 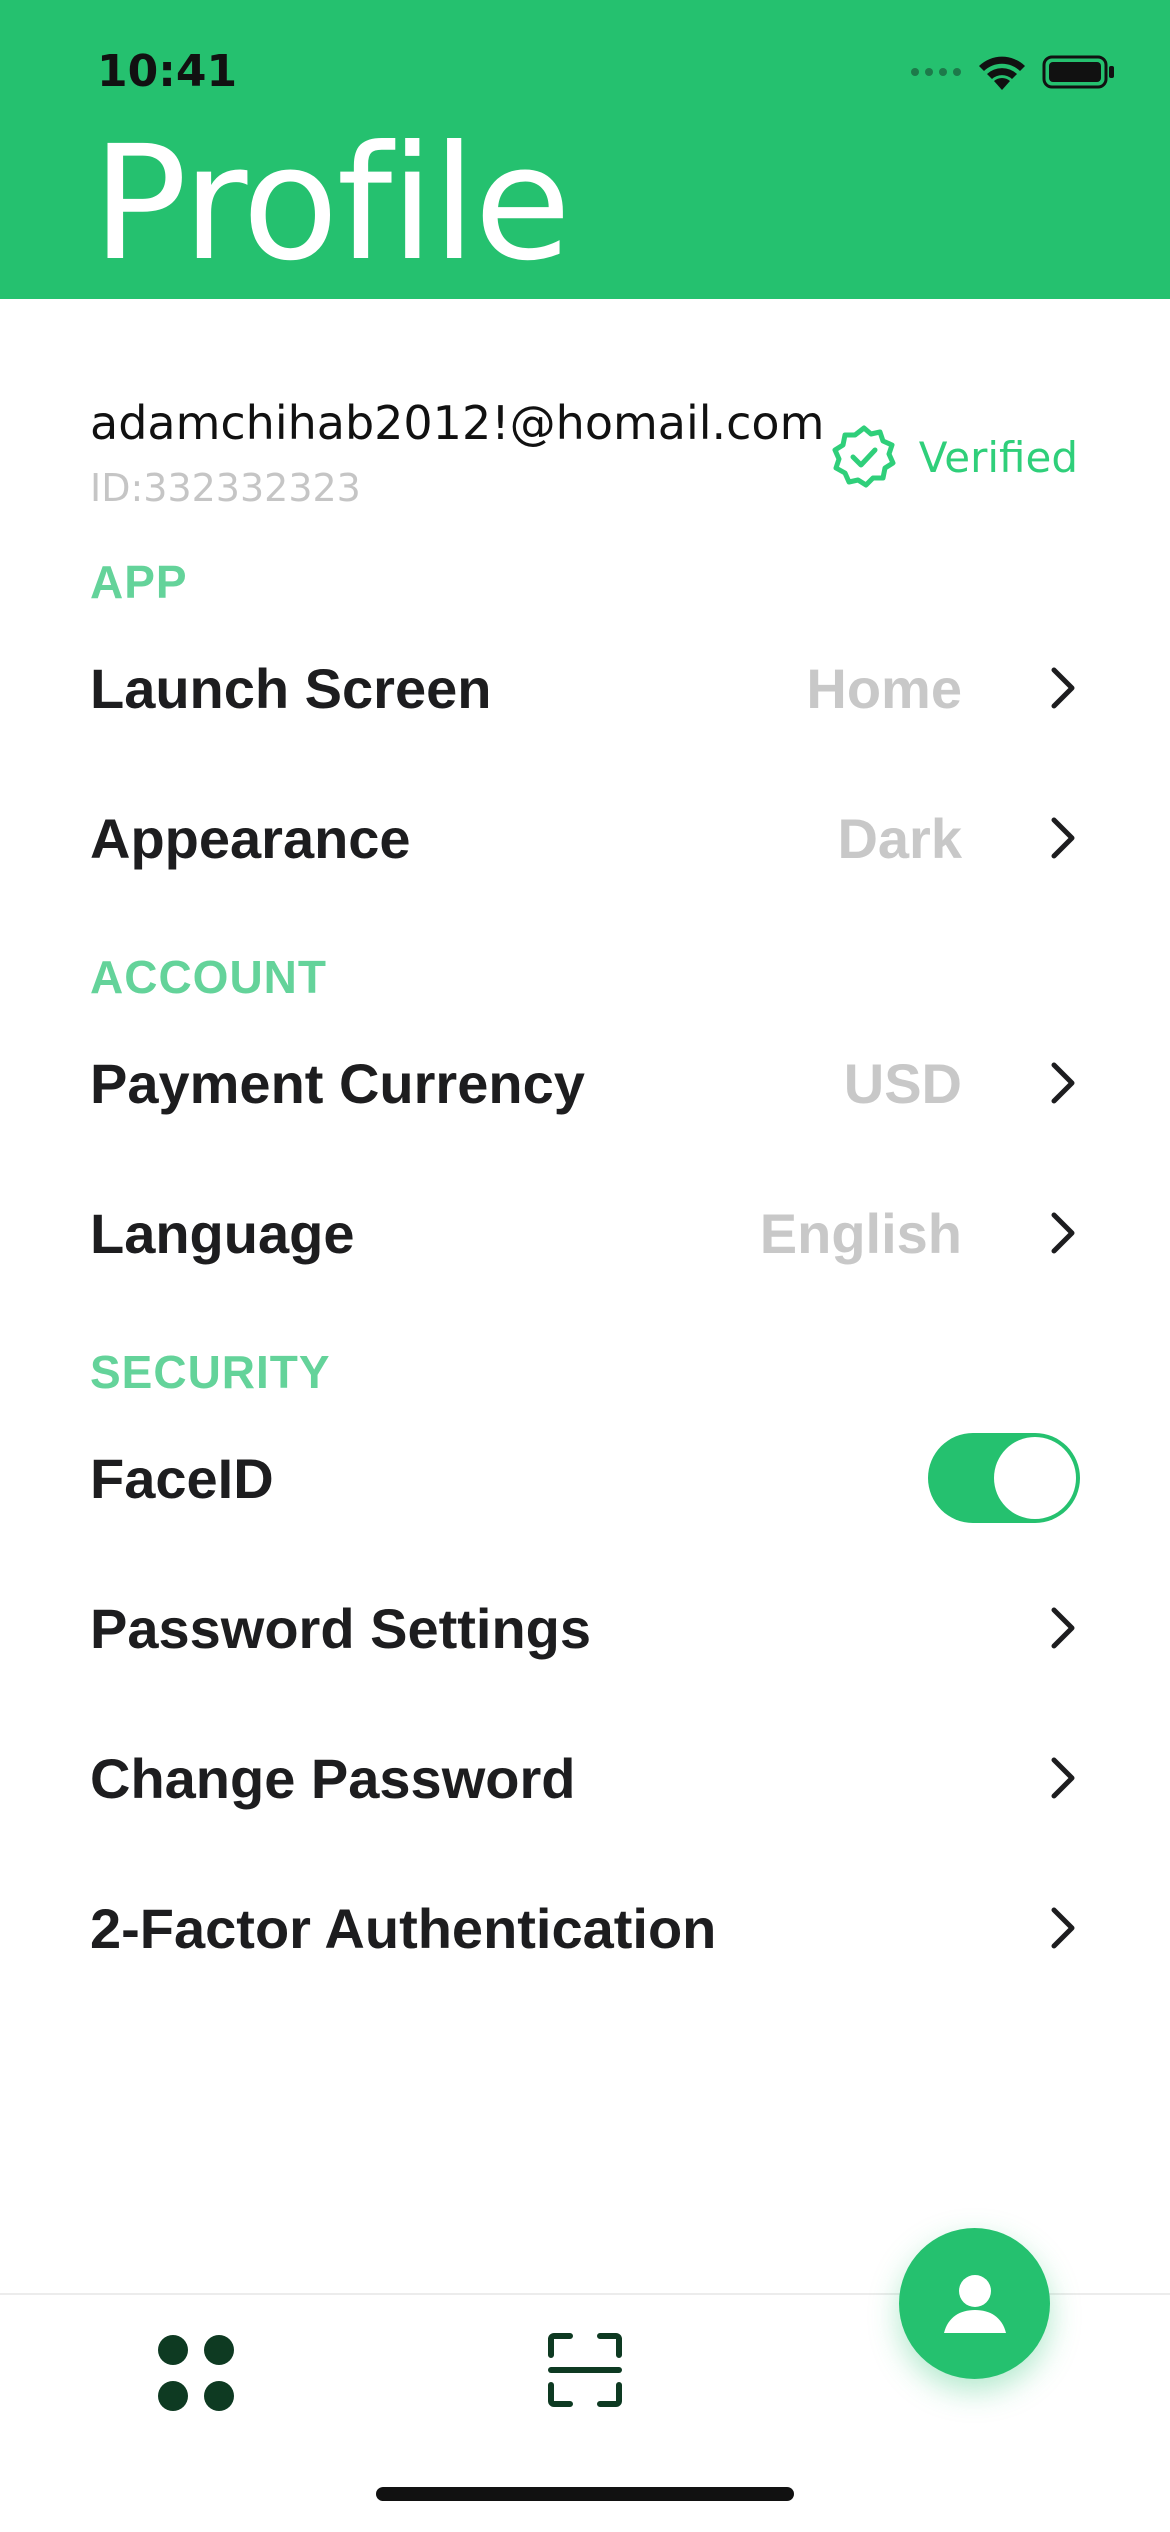 I want to click on section-title-account: ACCOUNT, so click(x=208, y=977).